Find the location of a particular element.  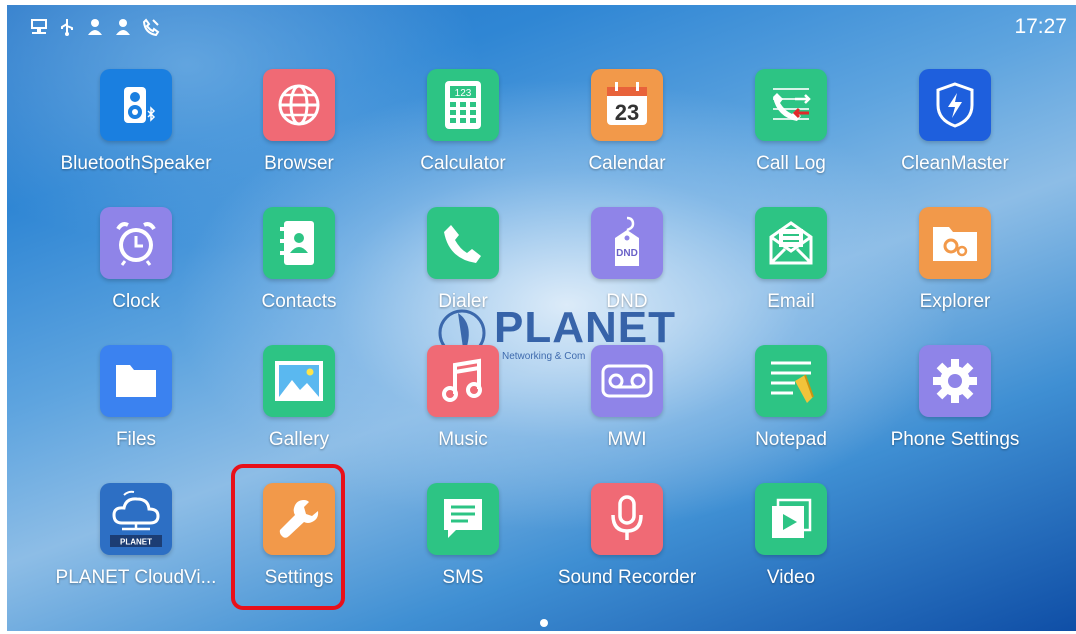

app-label: Phone Settings is located at coordinates (955, 439).